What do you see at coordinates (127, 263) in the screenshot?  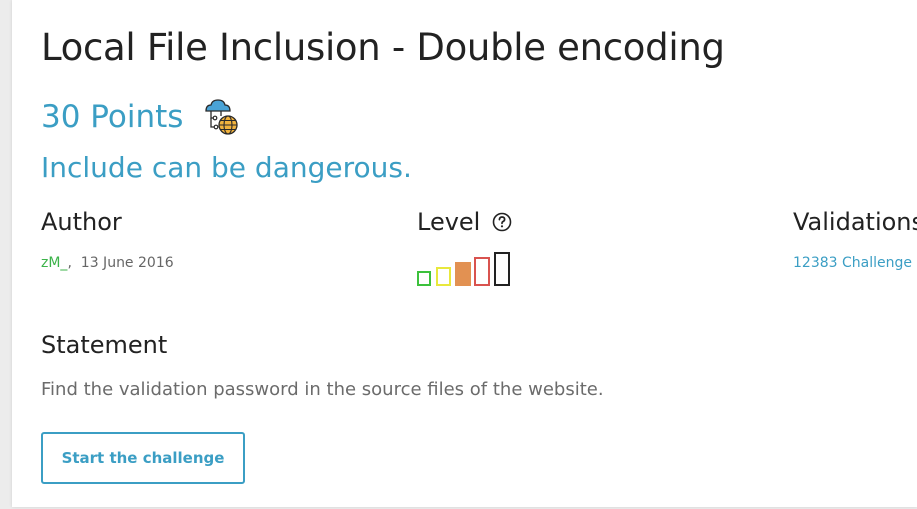 I see `publish-date: 13 June 2016` at bounding box center [127, 263].